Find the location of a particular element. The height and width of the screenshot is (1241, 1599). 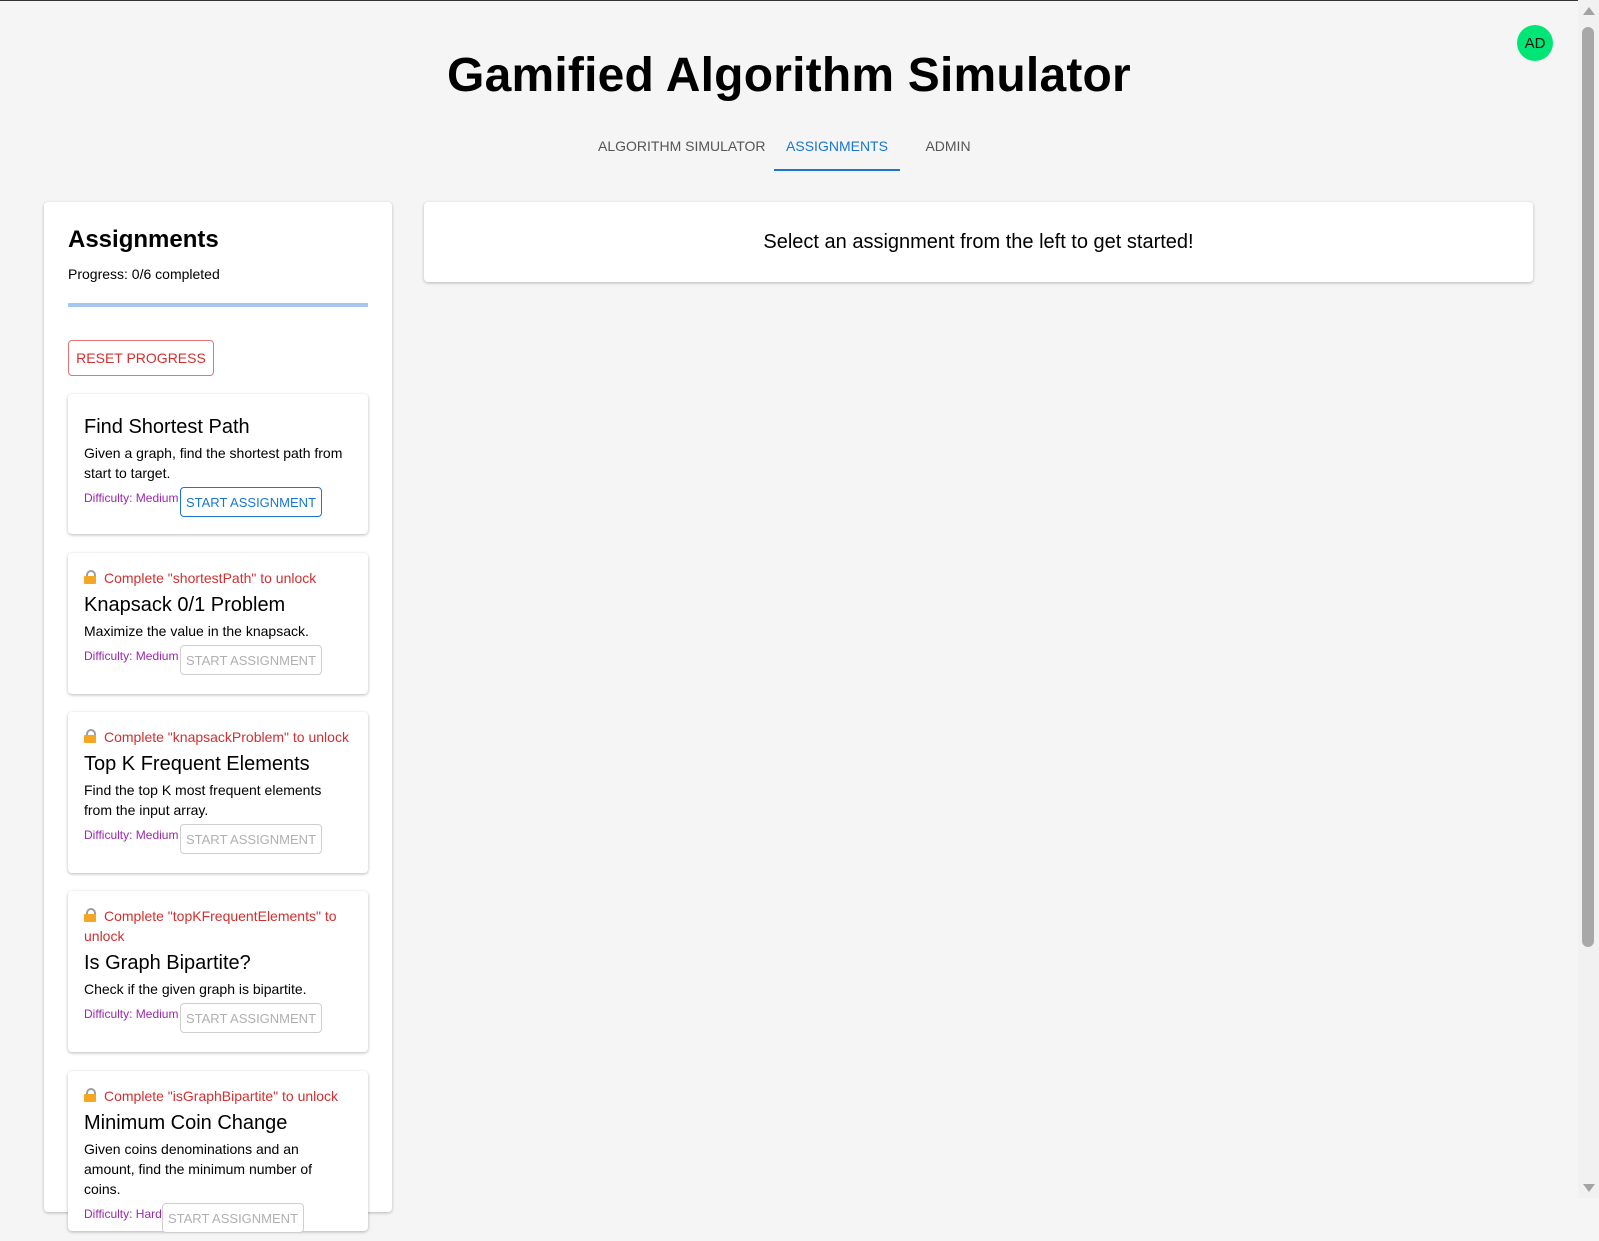

progress-text: Progress: 0/6 completed is located at coordinates (144, 274).